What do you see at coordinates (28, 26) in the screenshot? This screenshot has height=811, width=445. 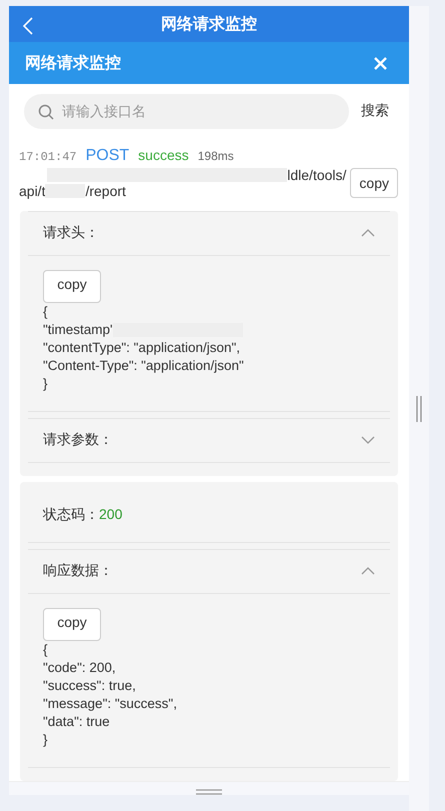 I see `back-icon` at bounding box center [28, 26].